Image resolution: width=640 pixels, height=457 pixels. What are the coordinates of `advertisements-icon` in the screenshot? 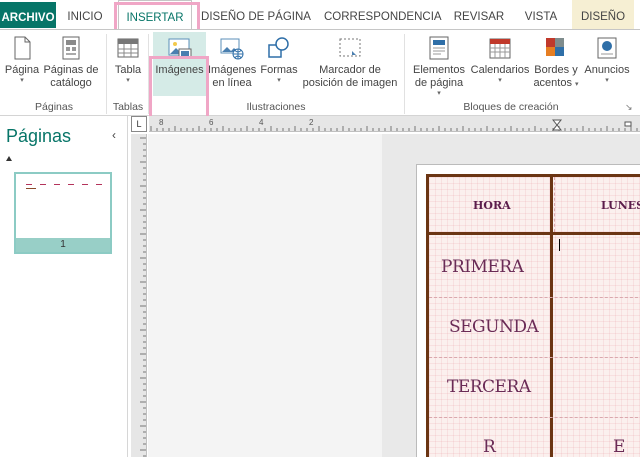 It's located at (607, 48).